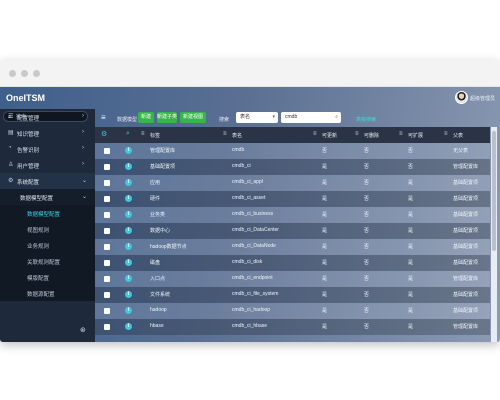 The width and height of the screenshot is (500, 400). I want to click on table-row: i hadoop数据节点 cmdb_ci_DataNode 是 否 是 基础配置项, so click(292, 247).